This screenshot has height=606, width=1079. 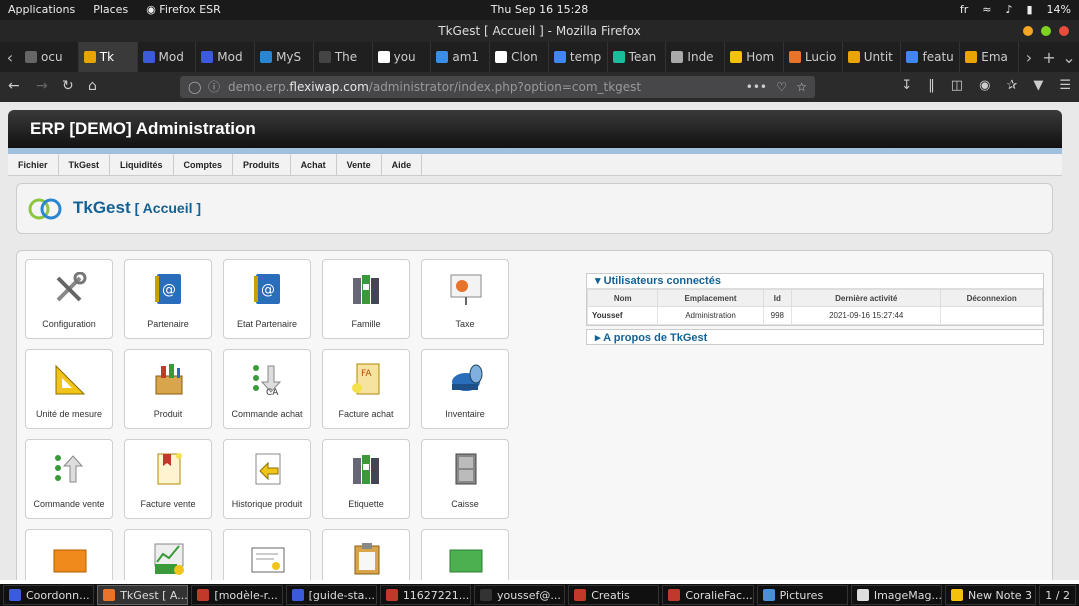 I want to click on browser-tab: Tean, so click(x=637, y=57).